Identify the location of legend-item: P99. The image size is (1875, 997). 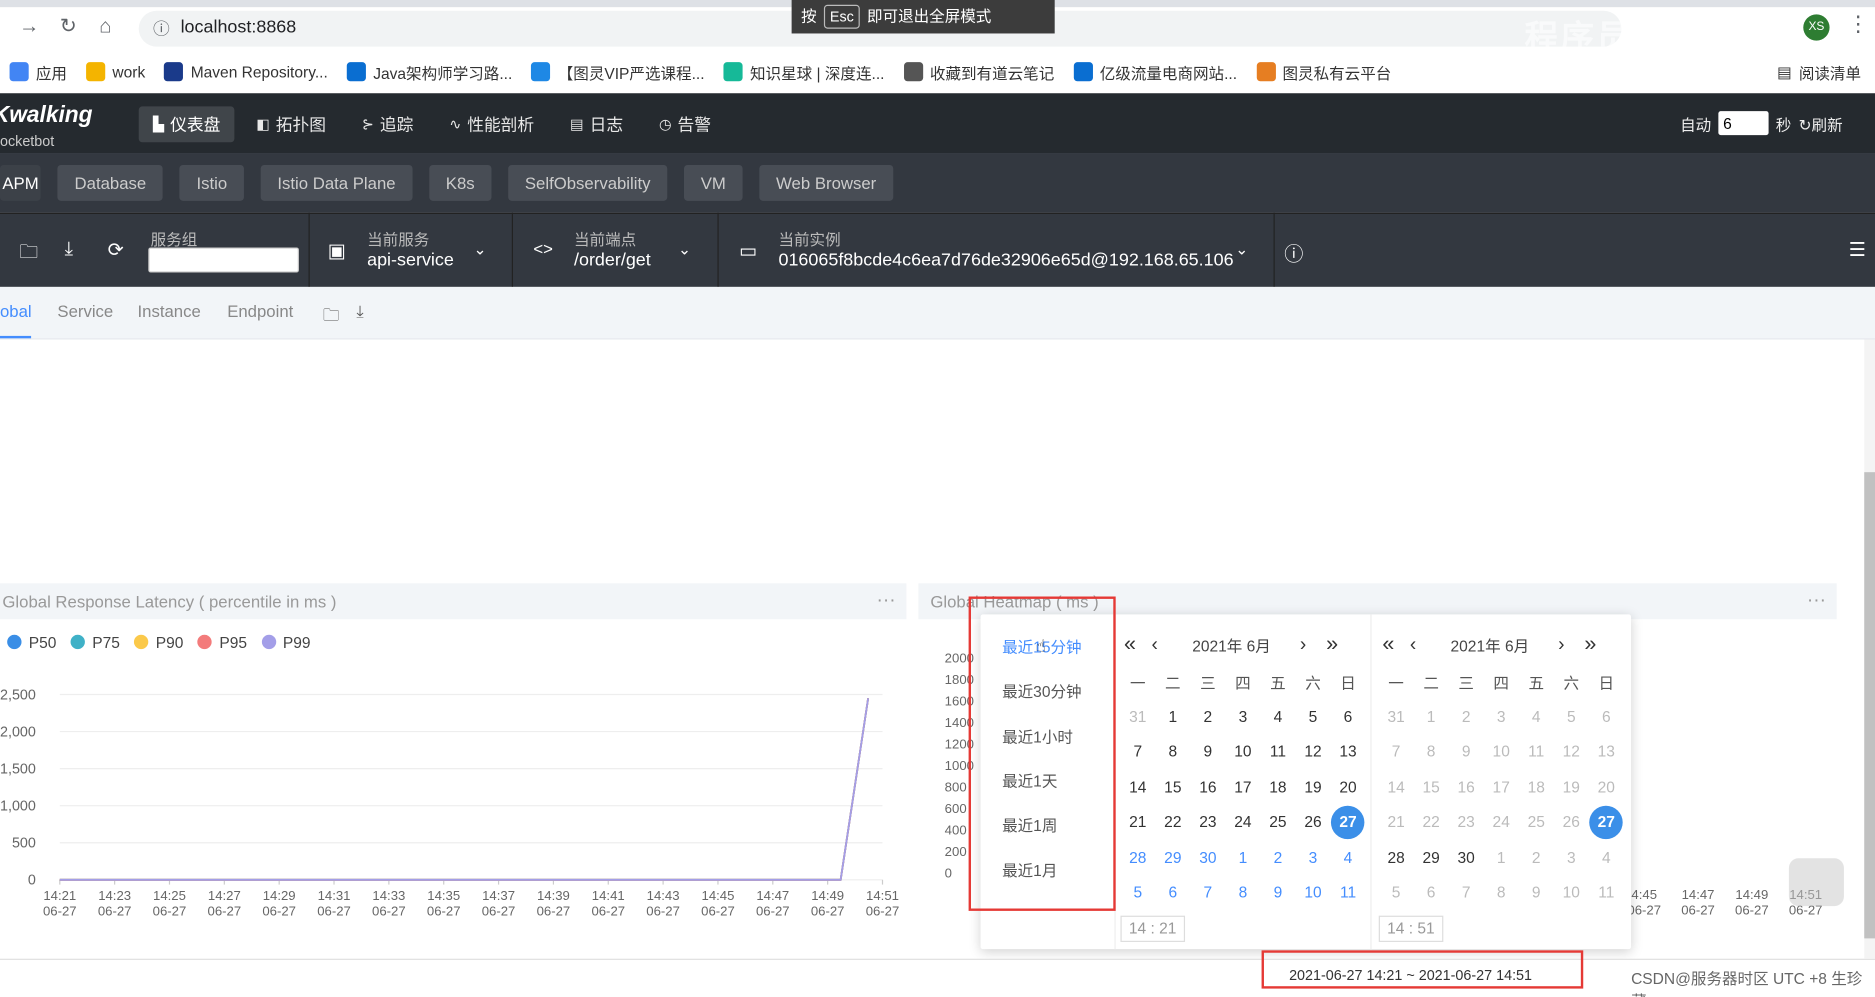
(286, 642).